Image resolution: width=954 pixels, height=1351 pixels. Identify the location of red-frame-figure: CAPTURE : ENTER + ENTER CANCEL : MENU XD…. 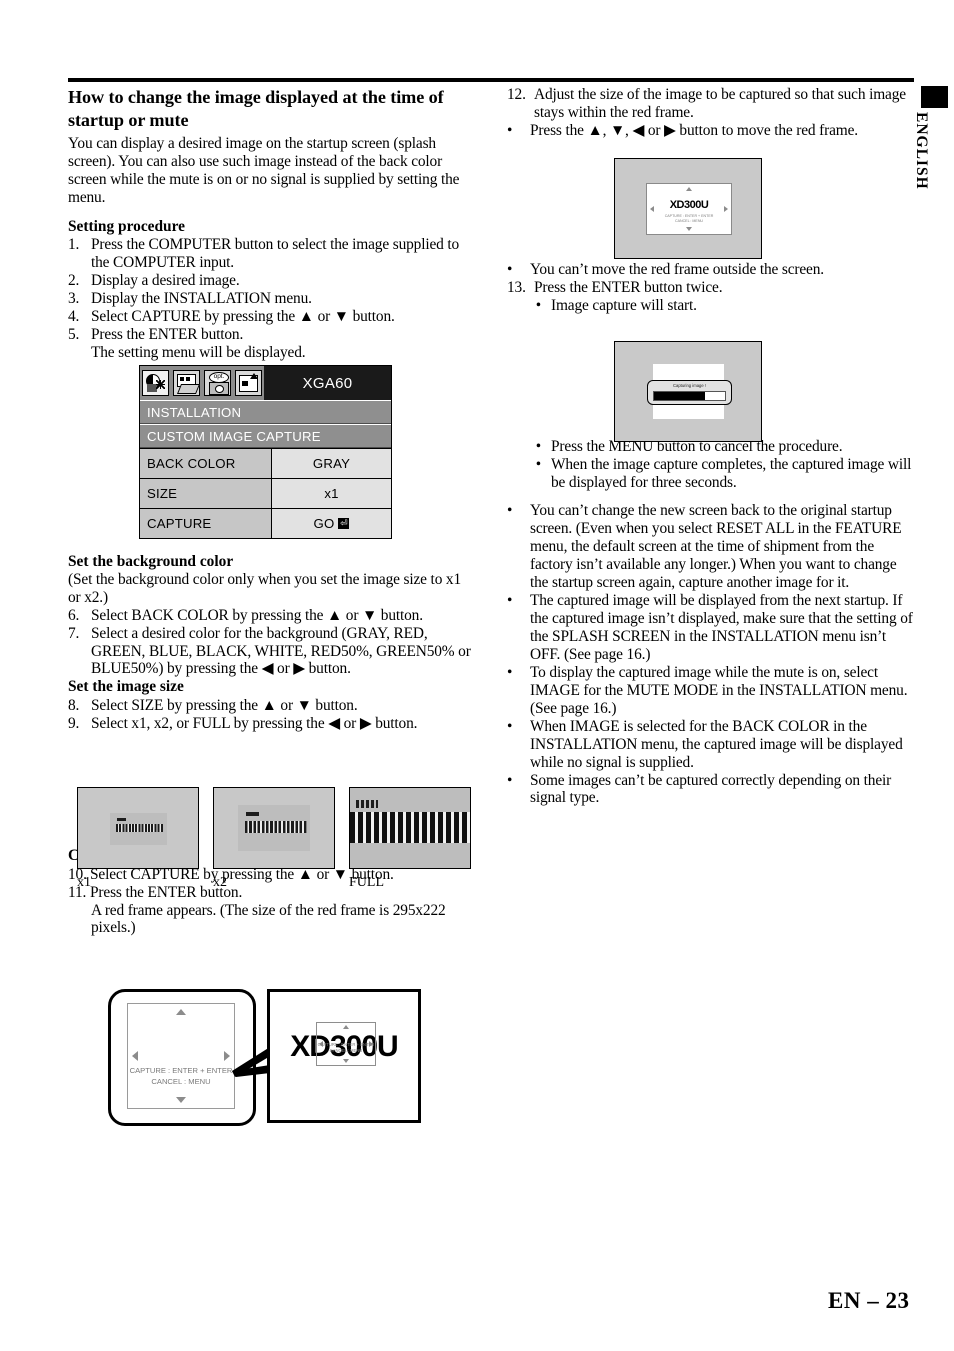
(264, 1059).